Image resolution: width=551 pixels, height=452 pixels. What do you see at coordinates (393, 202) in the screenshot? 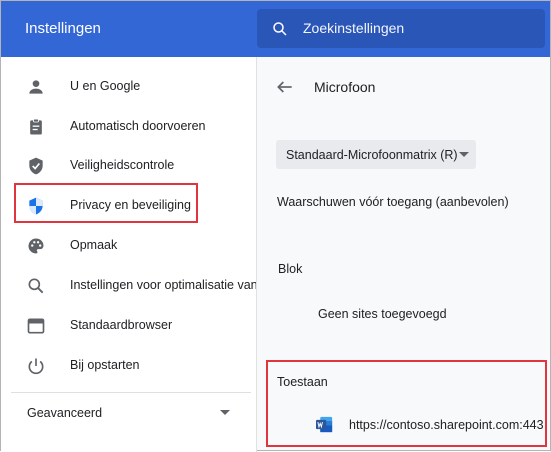
I see `ask-before-access-option: Waarschuwen vóór toegang (aanbevolen)` at bounding box center [393, 202].